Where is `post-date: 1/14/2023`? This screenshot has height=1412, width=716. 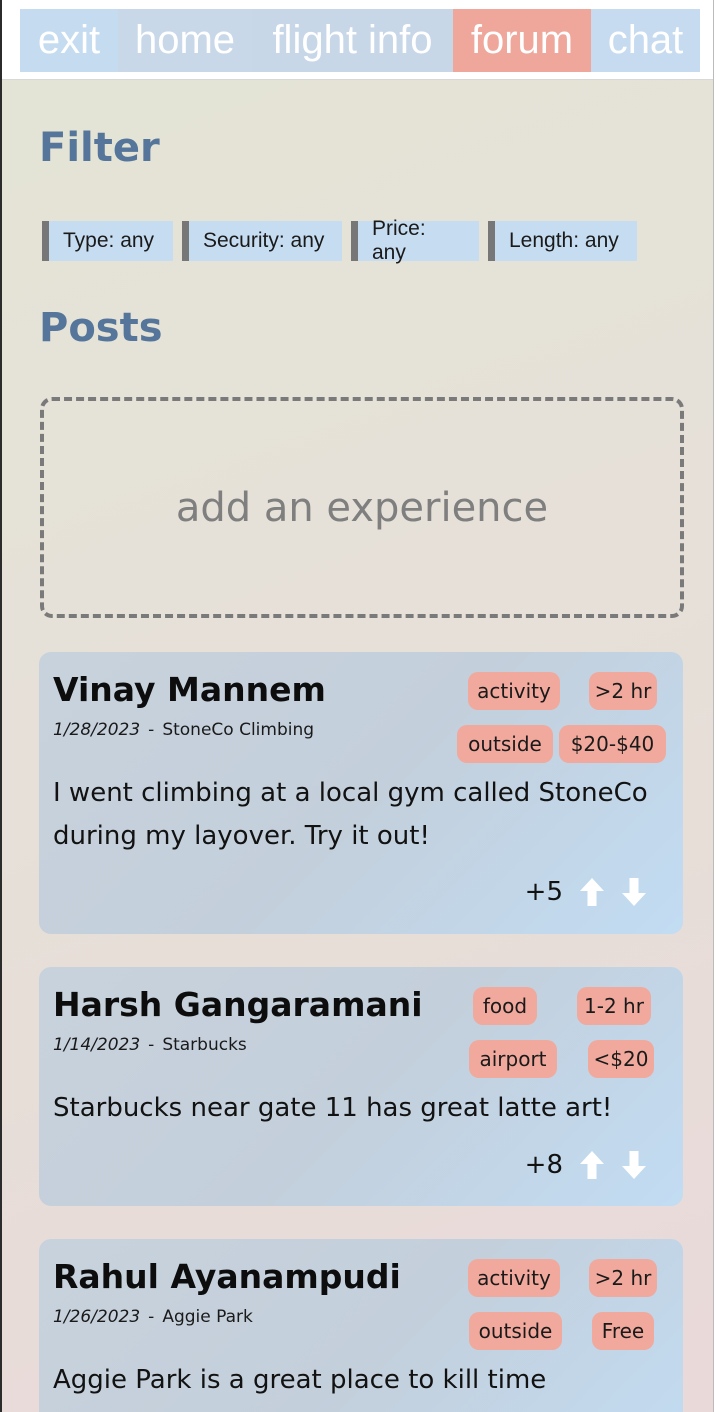 post-date: 1/14/2023 is located at coordinates (97, 1045).